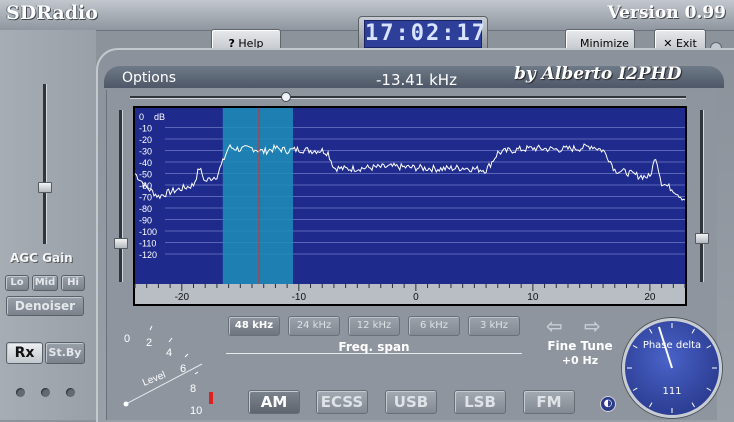 The width and height of the screenshot is (734, 422). Describe the element at coordinates (580, 346) in the screenshot. I see `fine-tune-label: Fine Tune` at that location.